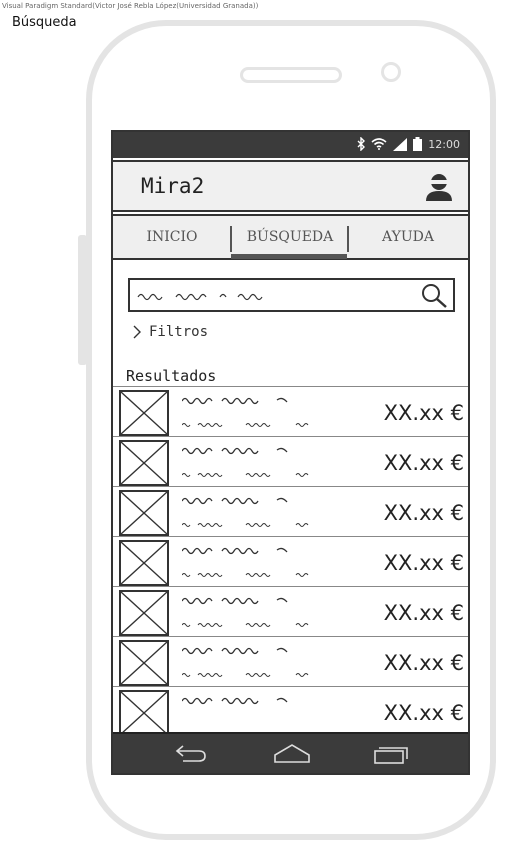  Describe the element at coordinates (361, 144) in the screenshot. I see `bluetooth-icon` at that location.